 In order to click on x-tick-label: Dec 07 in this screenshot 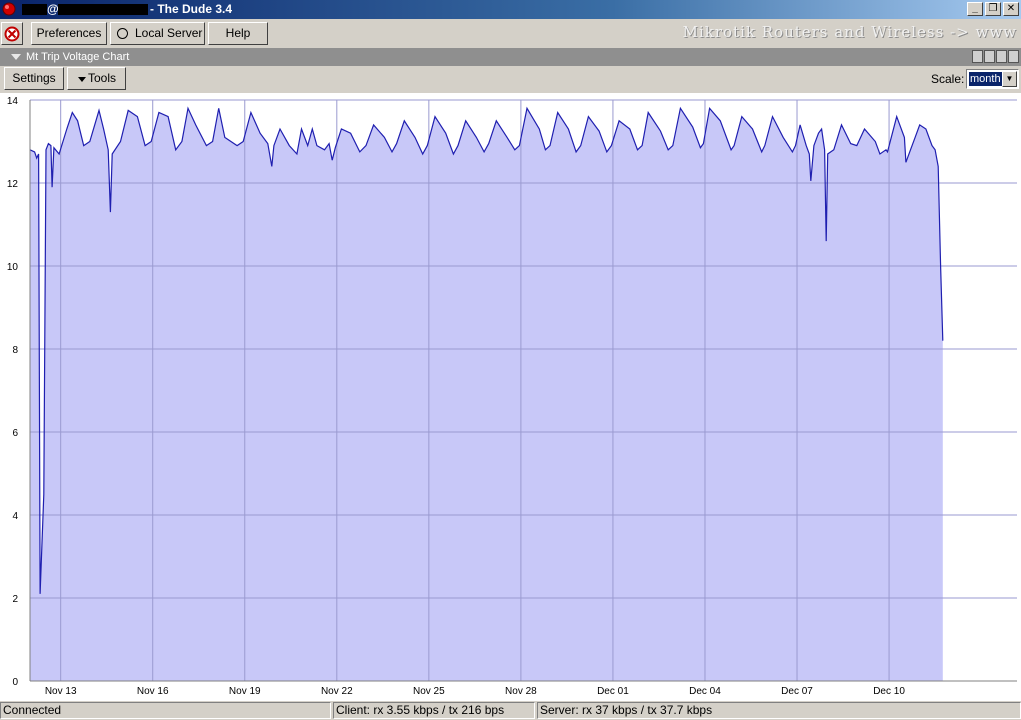, I will do `click(797, 691)`.